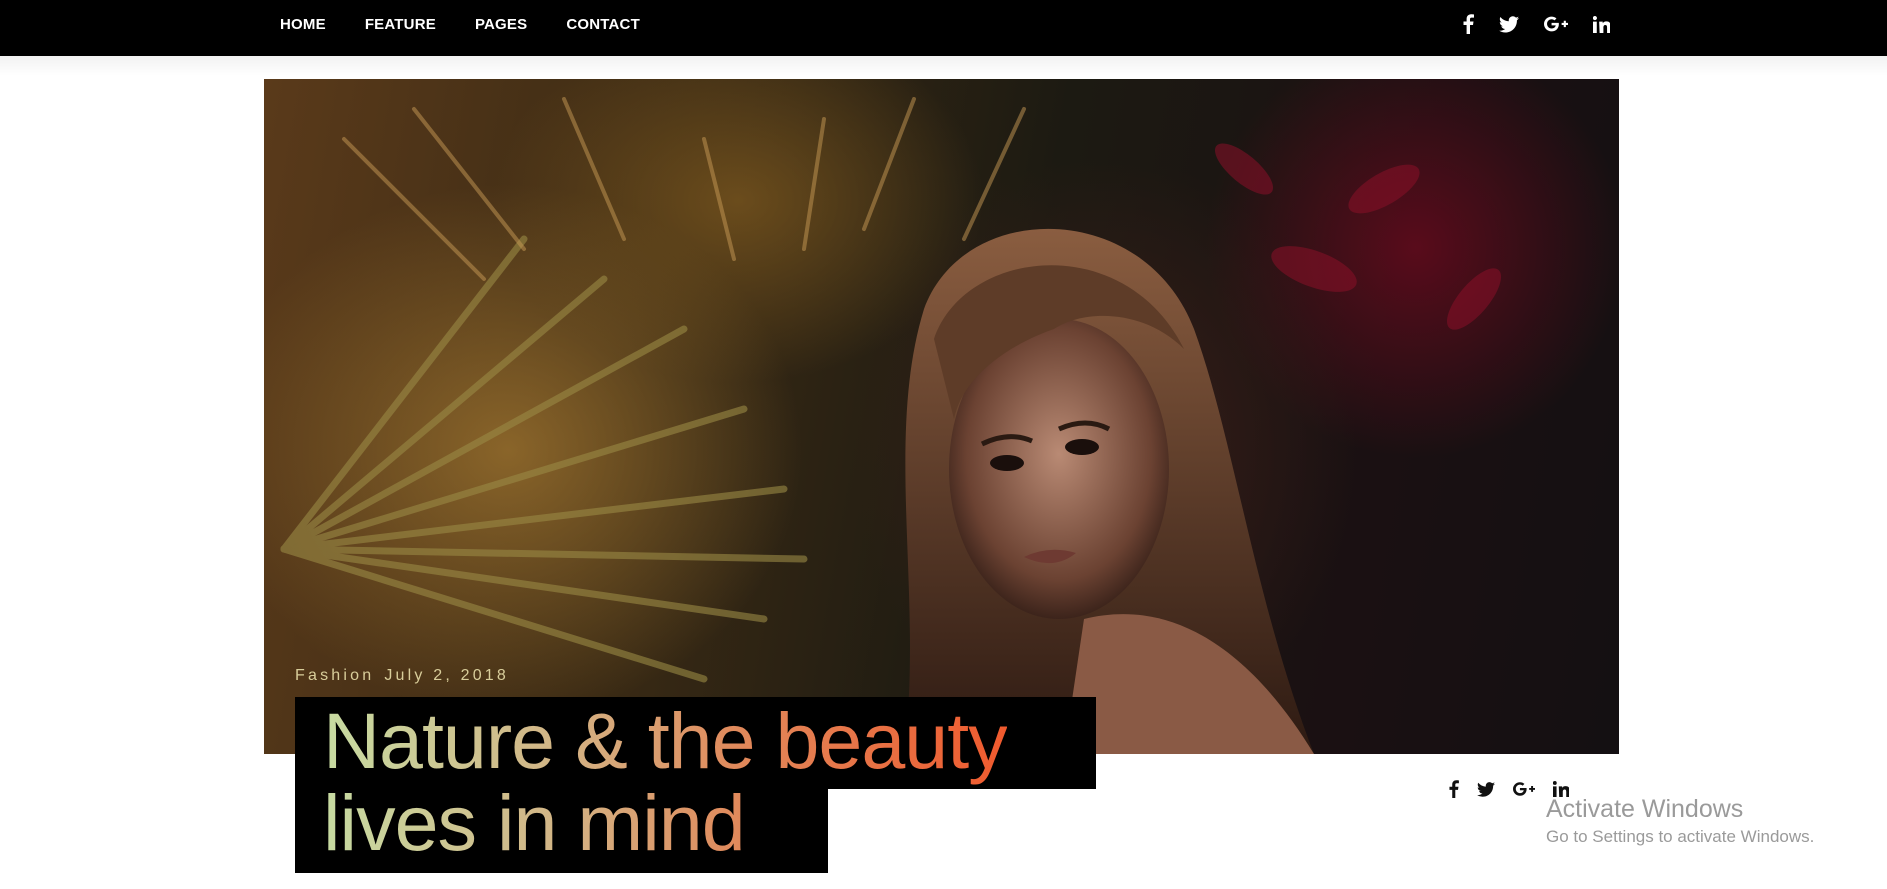  I want to click on nav-pages-link: PAGES, so click(501, 24).